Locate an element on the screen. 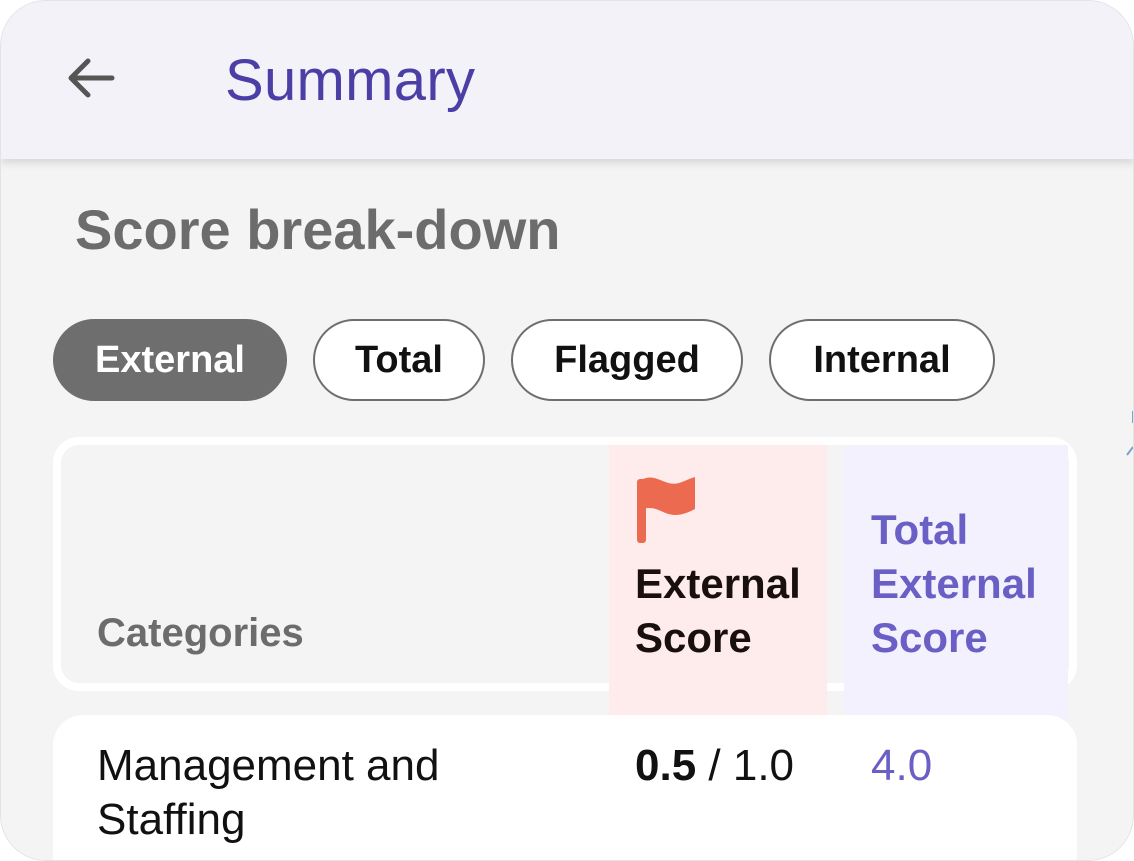 Image resolution: width=1134 pixels, height=861 pixels. header-external-score: External Score is located at coordinates (718, 610).